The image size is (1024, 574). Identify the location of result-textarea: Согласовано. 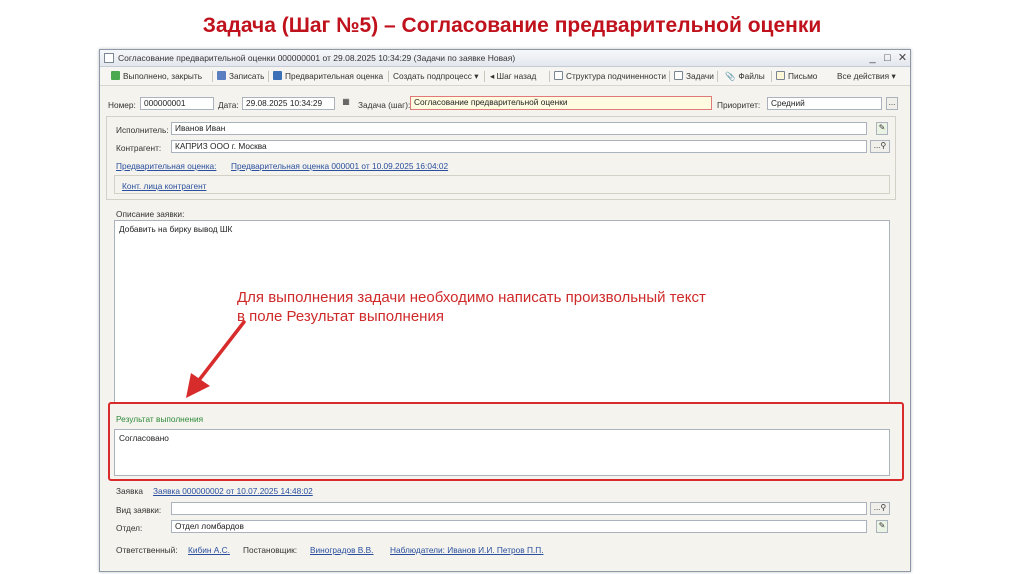
(502, 452).